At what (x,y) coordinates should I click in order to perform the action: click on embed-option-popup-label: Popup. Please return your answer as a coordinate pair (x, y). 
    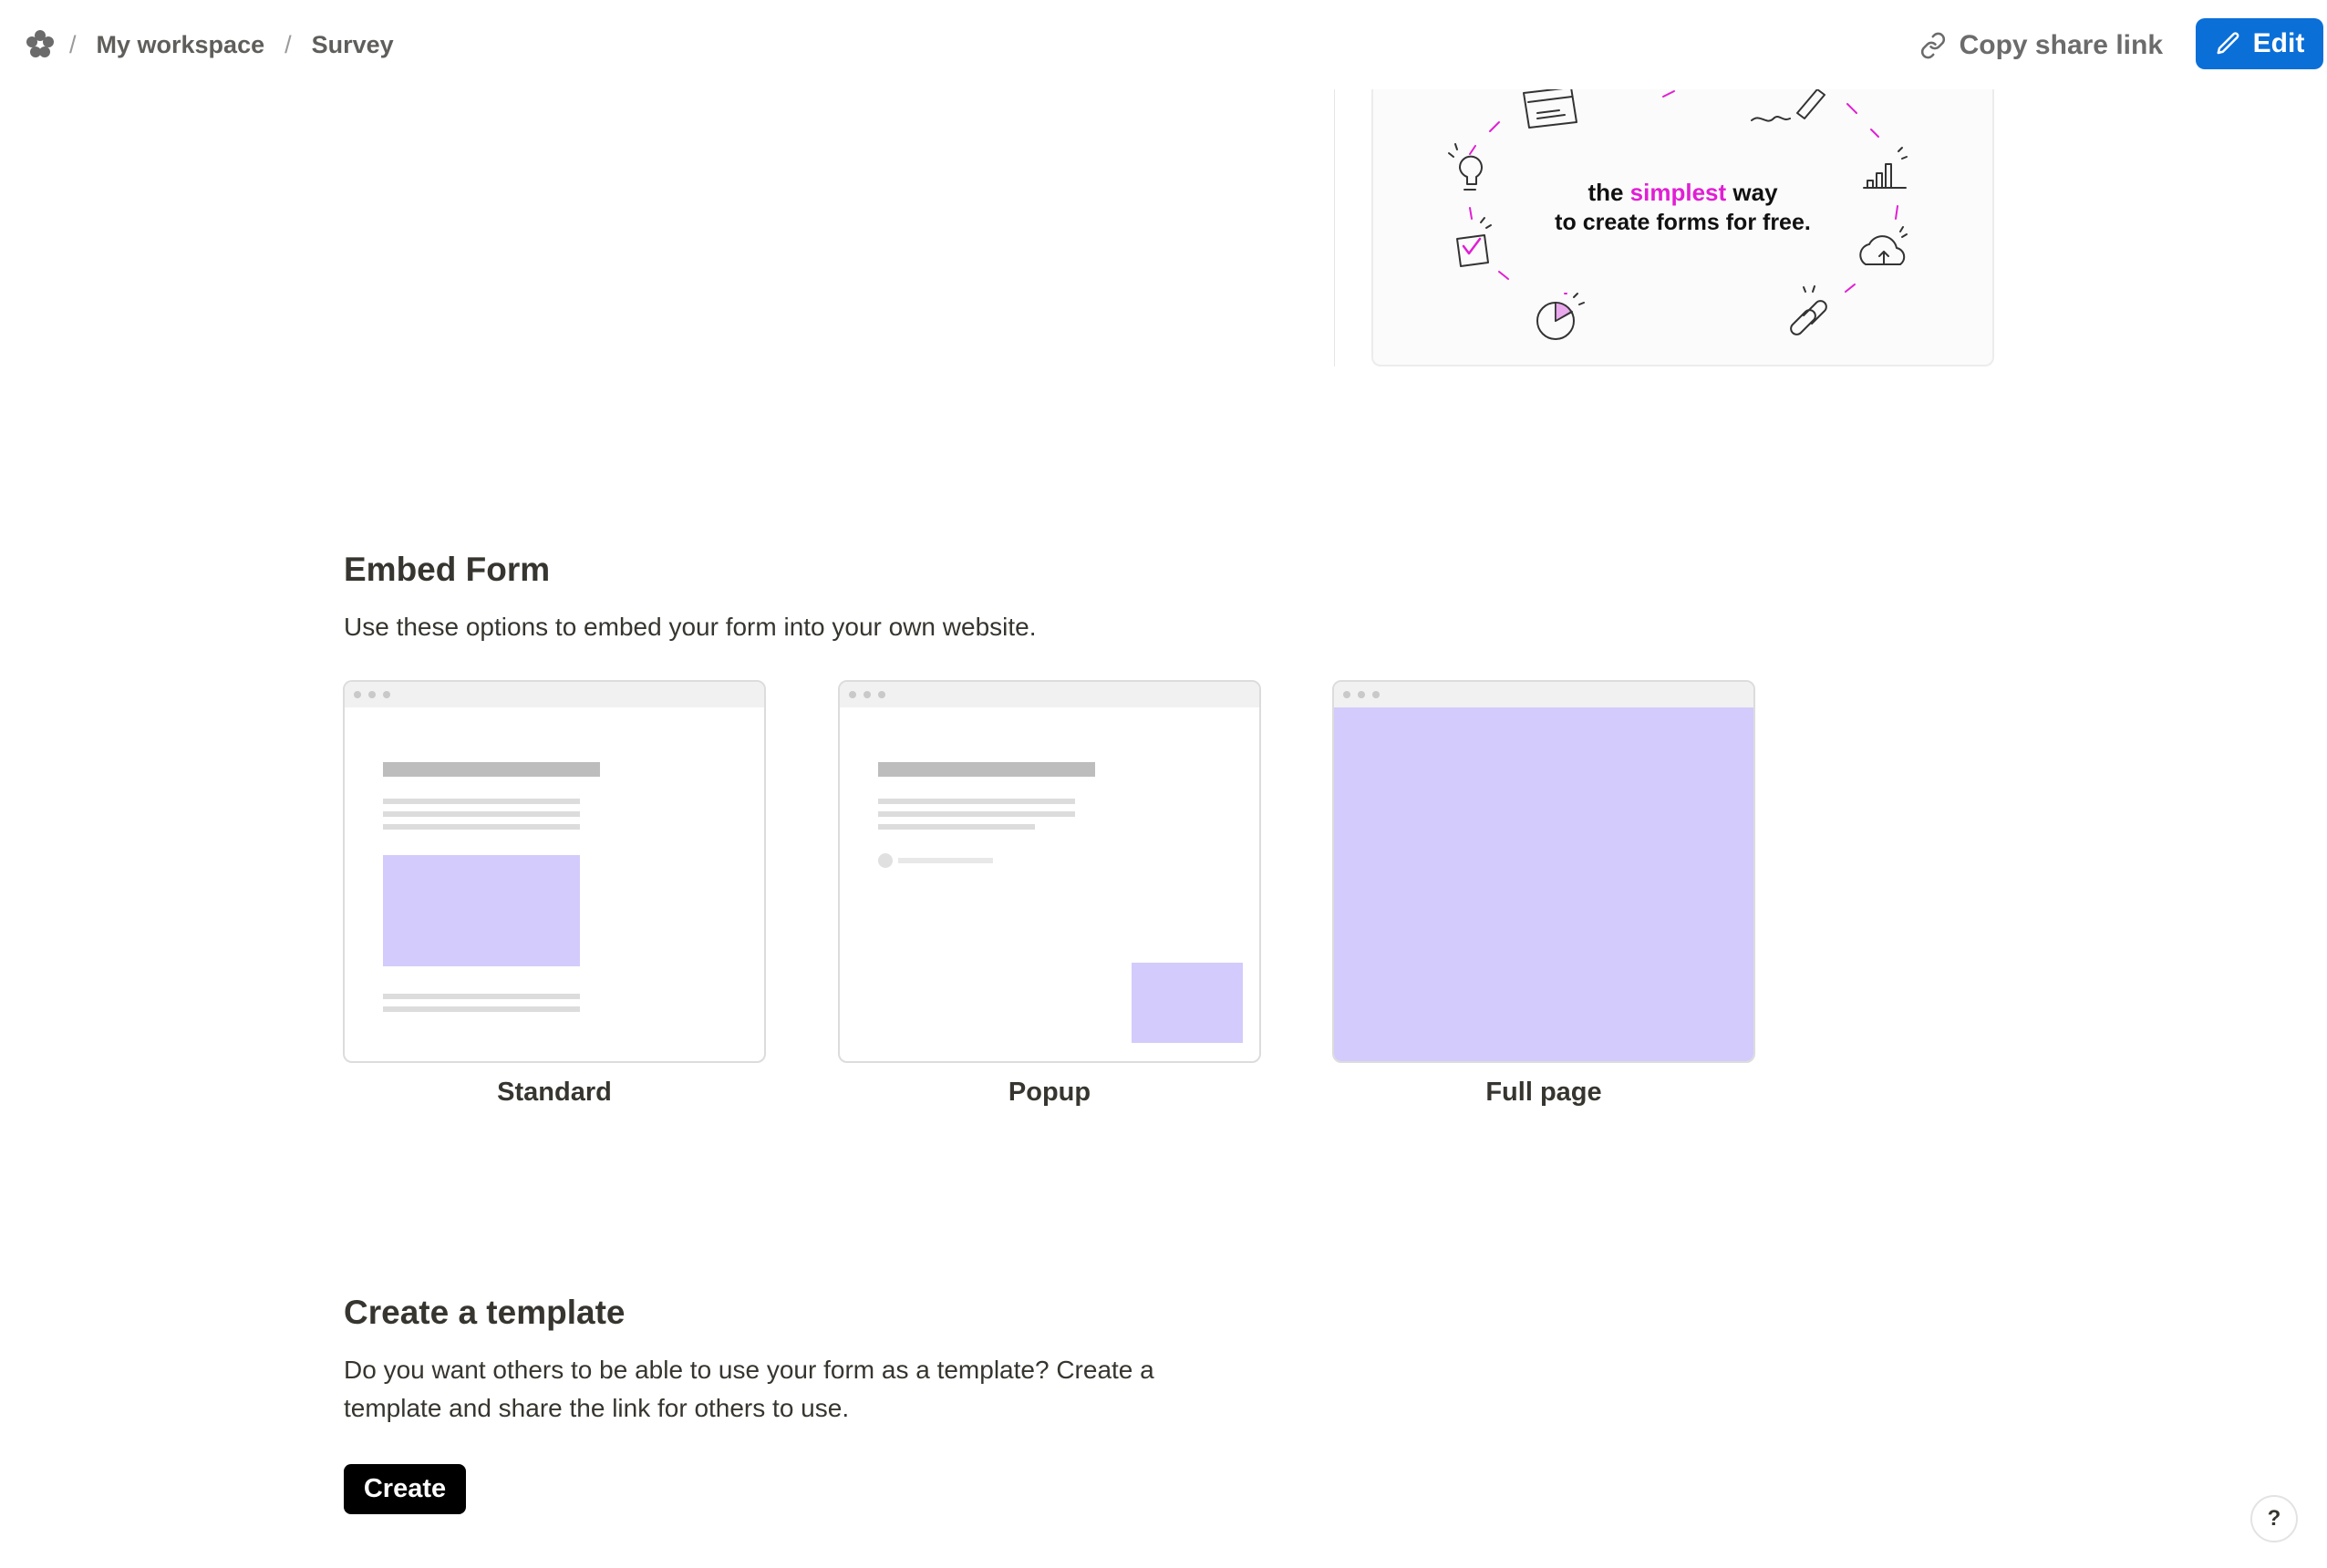
    Looking at the image, I should click on (1049, 1092).